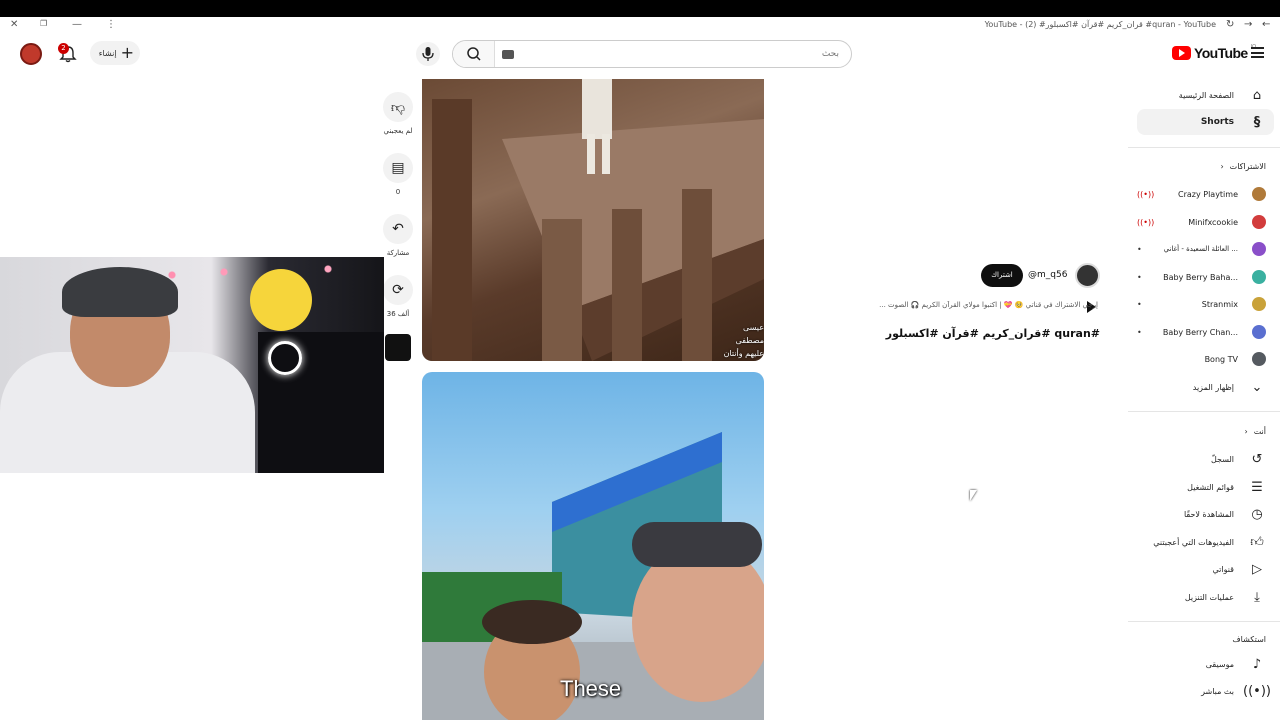  I want to click on menu-hamburger-icon, so click(1257, 52).